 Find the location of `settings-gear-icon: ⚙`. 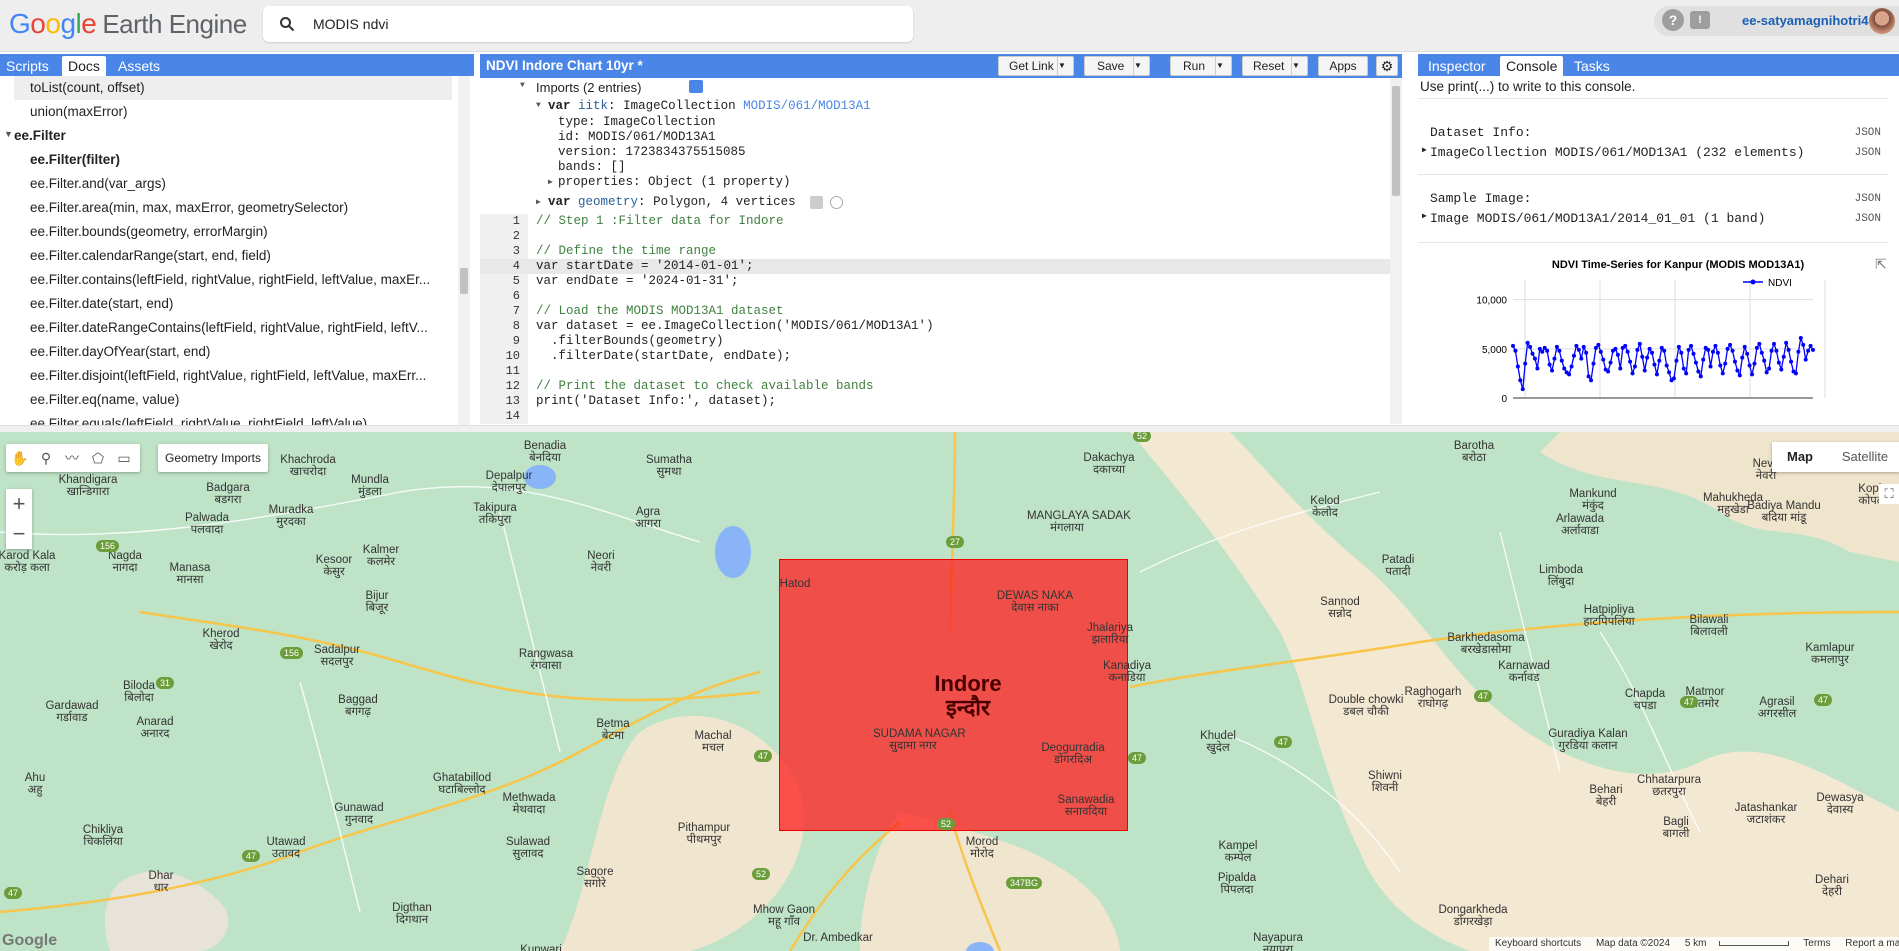

settings-gear-icon: ⚙ is located at coordinates (1387, 66).